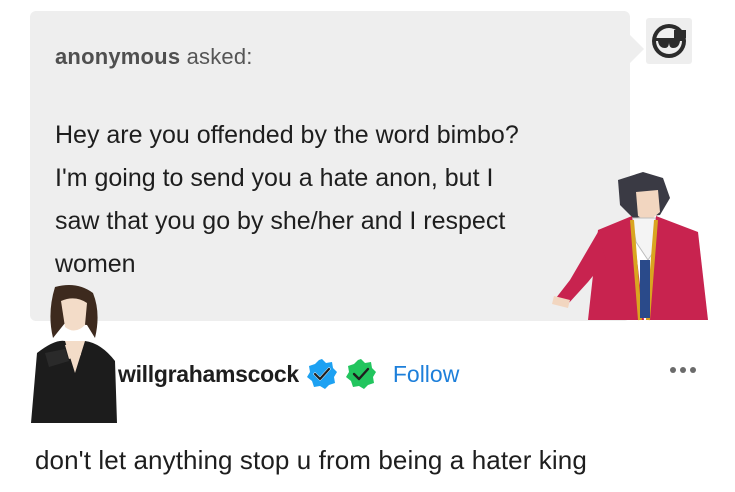 Image resolution: width=735 pixels, height=492 pixels. I want to click on character-sticker-left, so click(74, 354).